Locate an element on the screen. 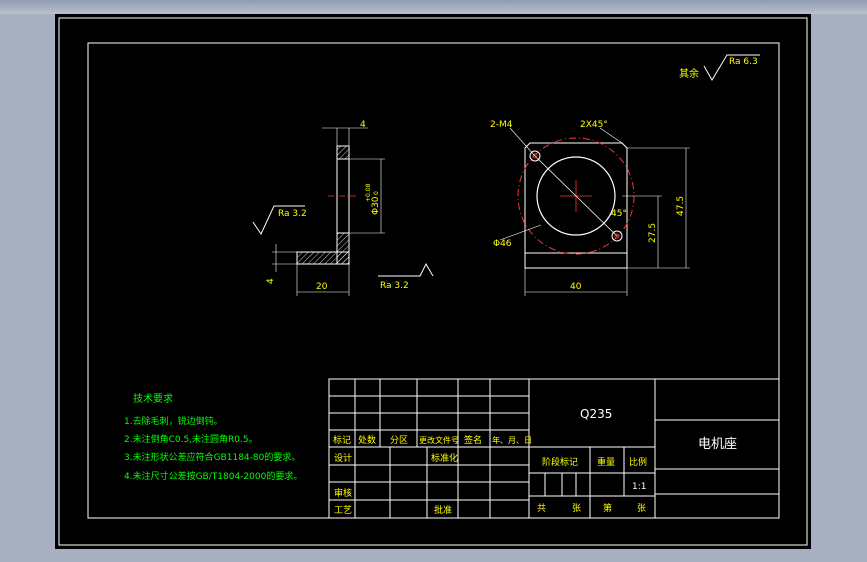  header-change-doc: 更改文件号 is located at coordinates (439, 440).